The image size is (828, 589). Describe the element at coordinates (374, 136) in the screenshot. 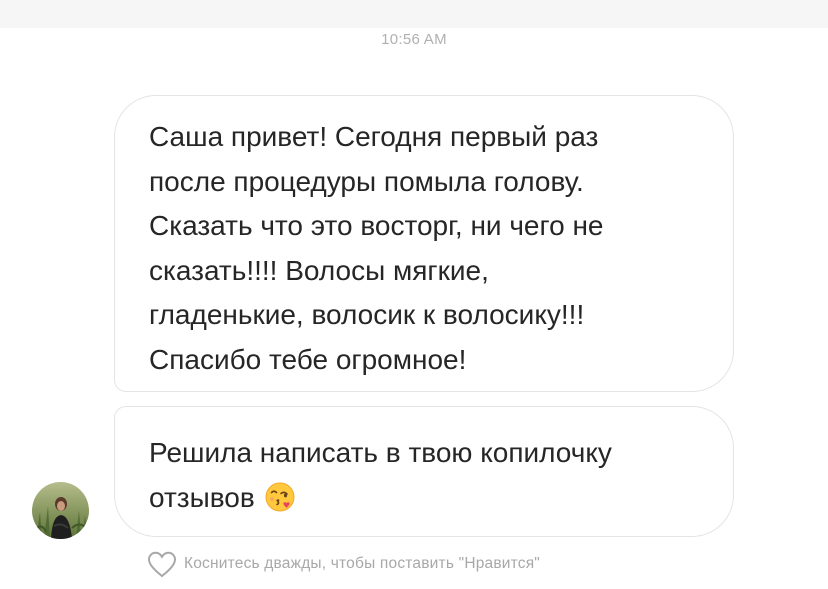

I see `message-line: Саша привет! Сегодня первый раз` at that location.